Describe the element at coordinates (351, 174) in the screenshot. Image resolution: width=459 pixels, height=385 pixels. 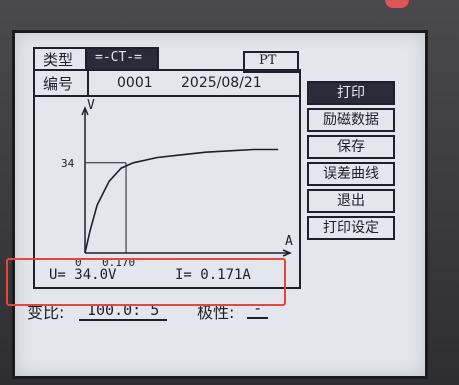
I see `error-curve-button: 误差曲线` at that location.